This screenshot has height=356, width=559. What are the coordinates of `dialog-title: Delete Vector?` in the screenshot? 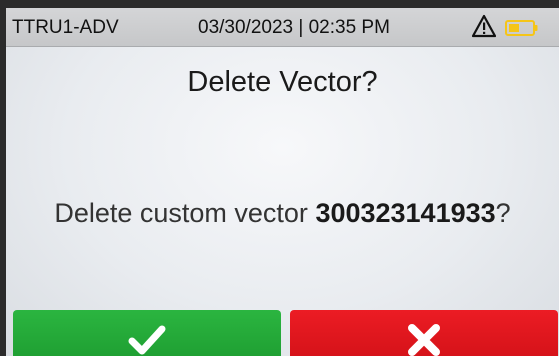 It's located at (282, 82).